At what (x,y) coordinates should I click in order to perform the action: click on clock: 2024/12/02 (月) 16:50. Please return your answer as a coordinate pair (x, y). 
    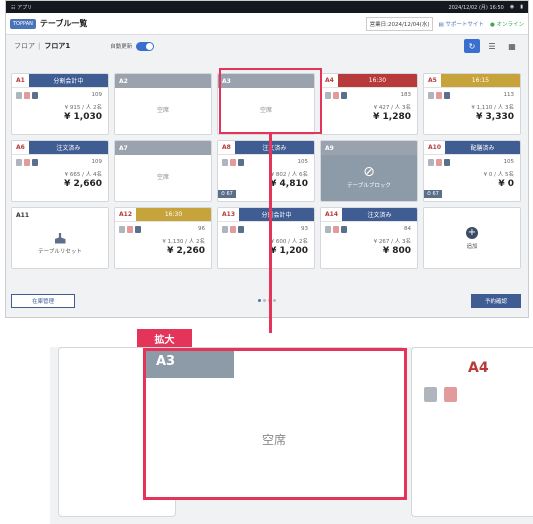
    Looking at the image, I should click on (476, 7).